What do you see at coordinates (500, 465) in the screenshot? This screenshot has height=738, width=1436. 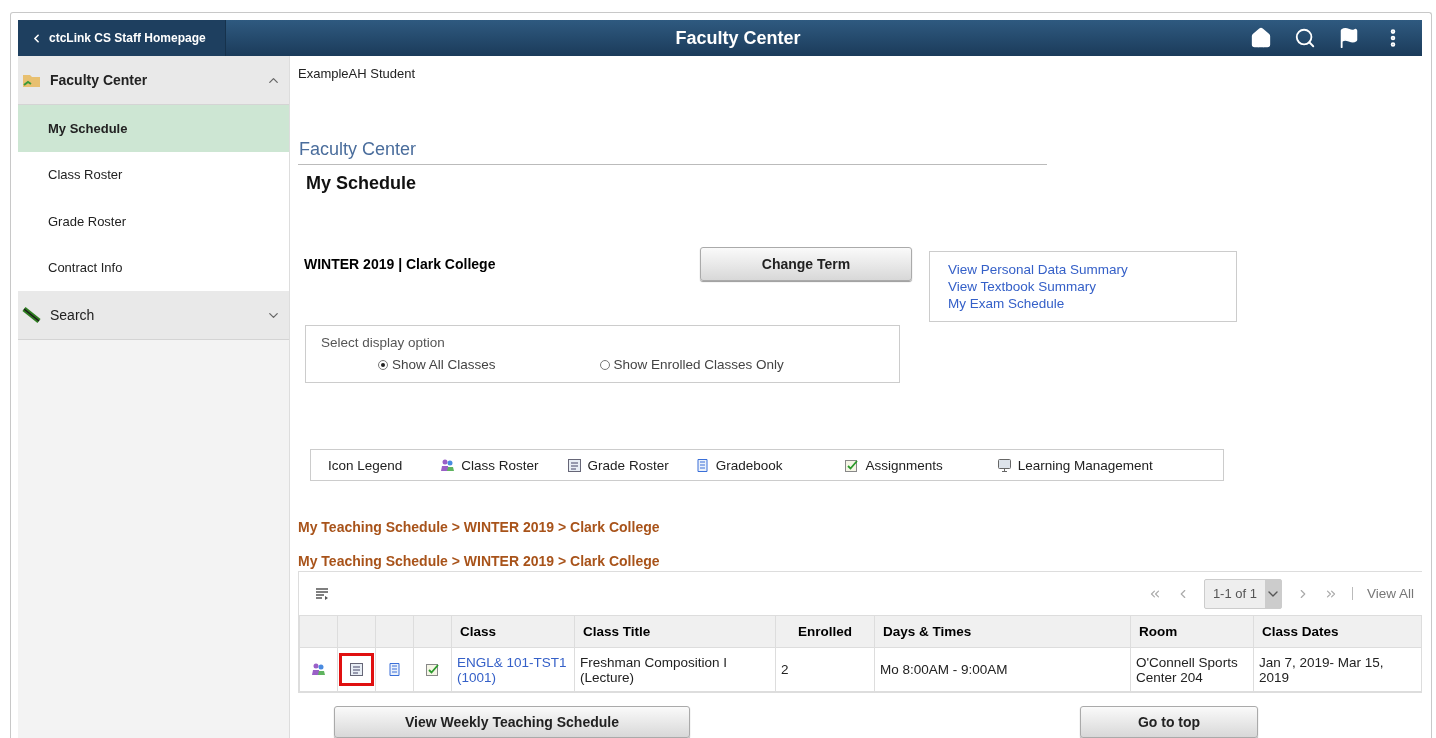 I see `legend-label: Class Roster` at bounding box center [500, 465].